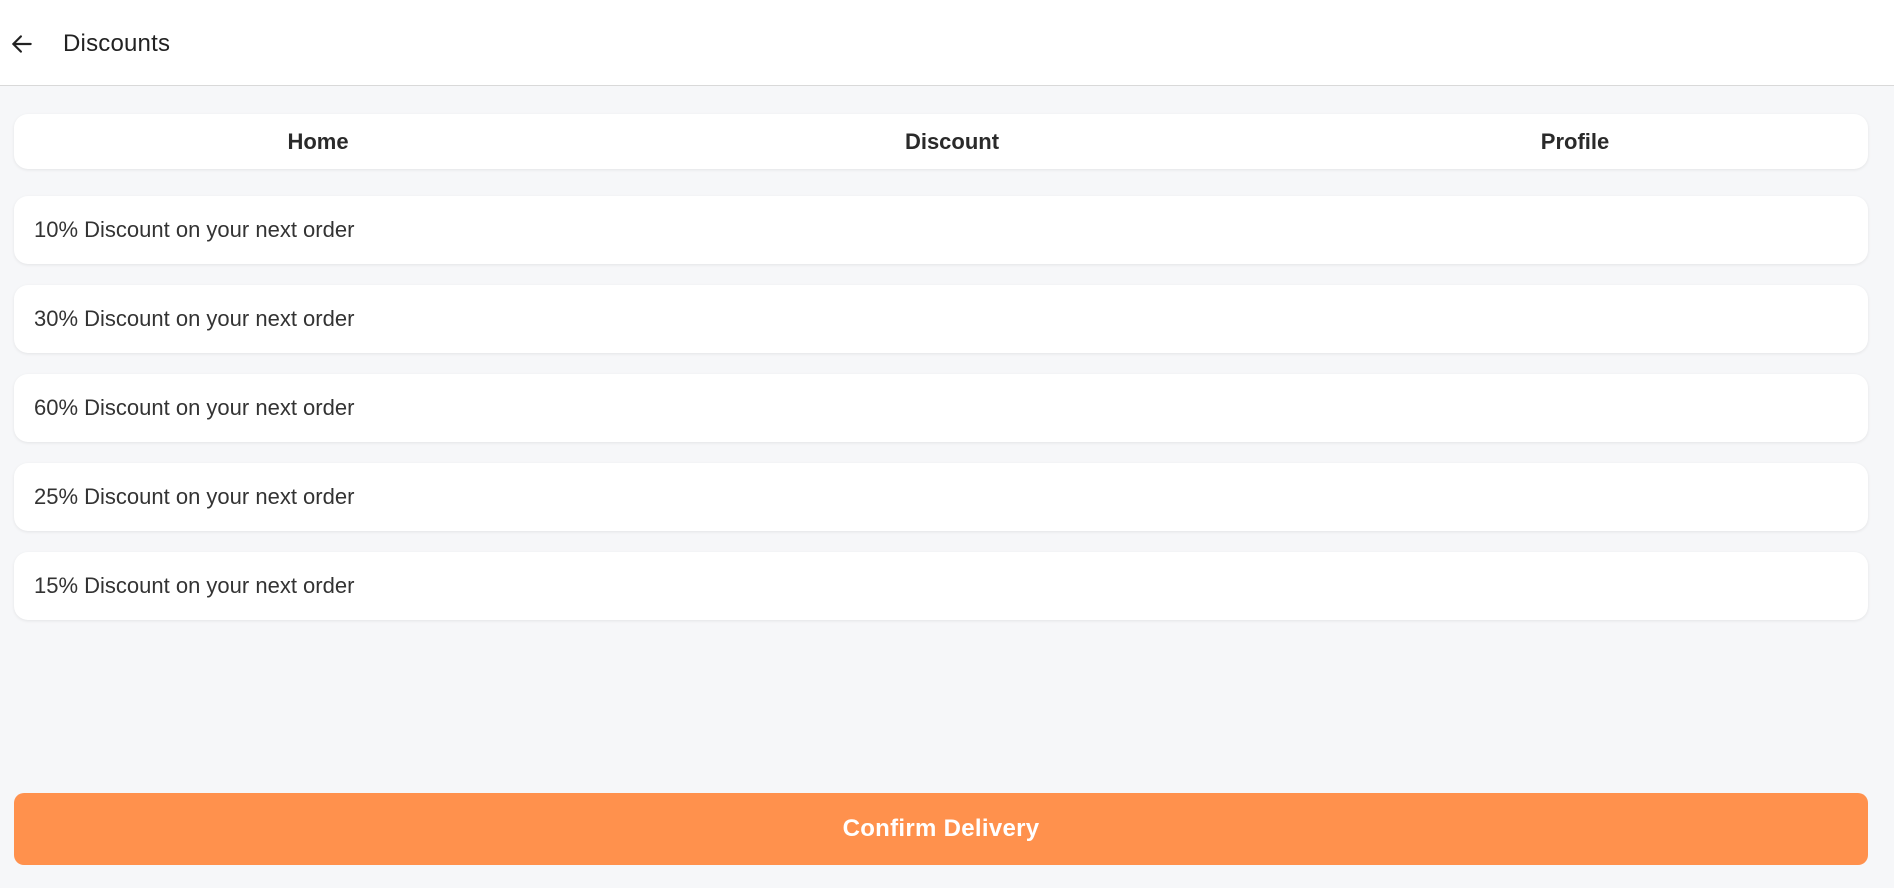  What do you see at coordinates (941, 408) in the screenshot?
I see `discount-item: 60% Discount on your next order` at bounding box center [941, 408].